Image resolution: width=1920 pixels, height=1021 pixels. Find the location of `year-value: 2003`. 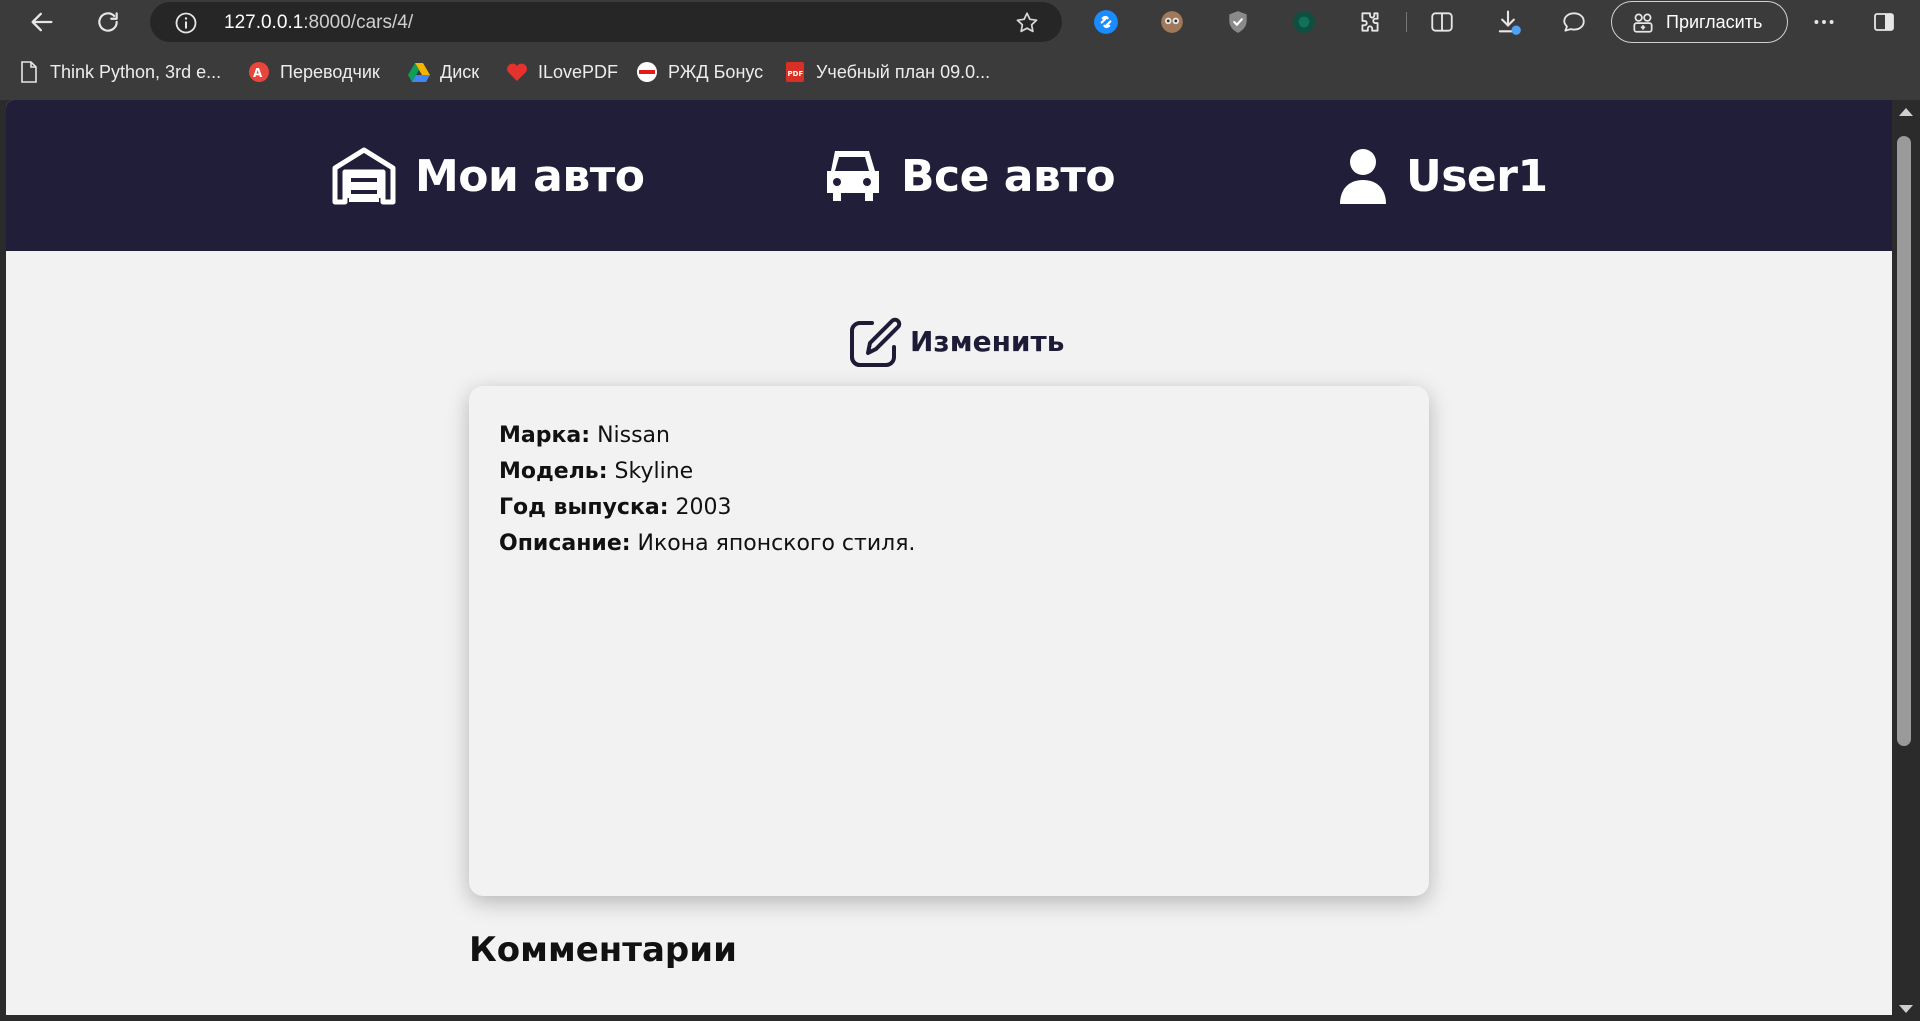

year-value: 2003 is located at coordinates (703, 507).